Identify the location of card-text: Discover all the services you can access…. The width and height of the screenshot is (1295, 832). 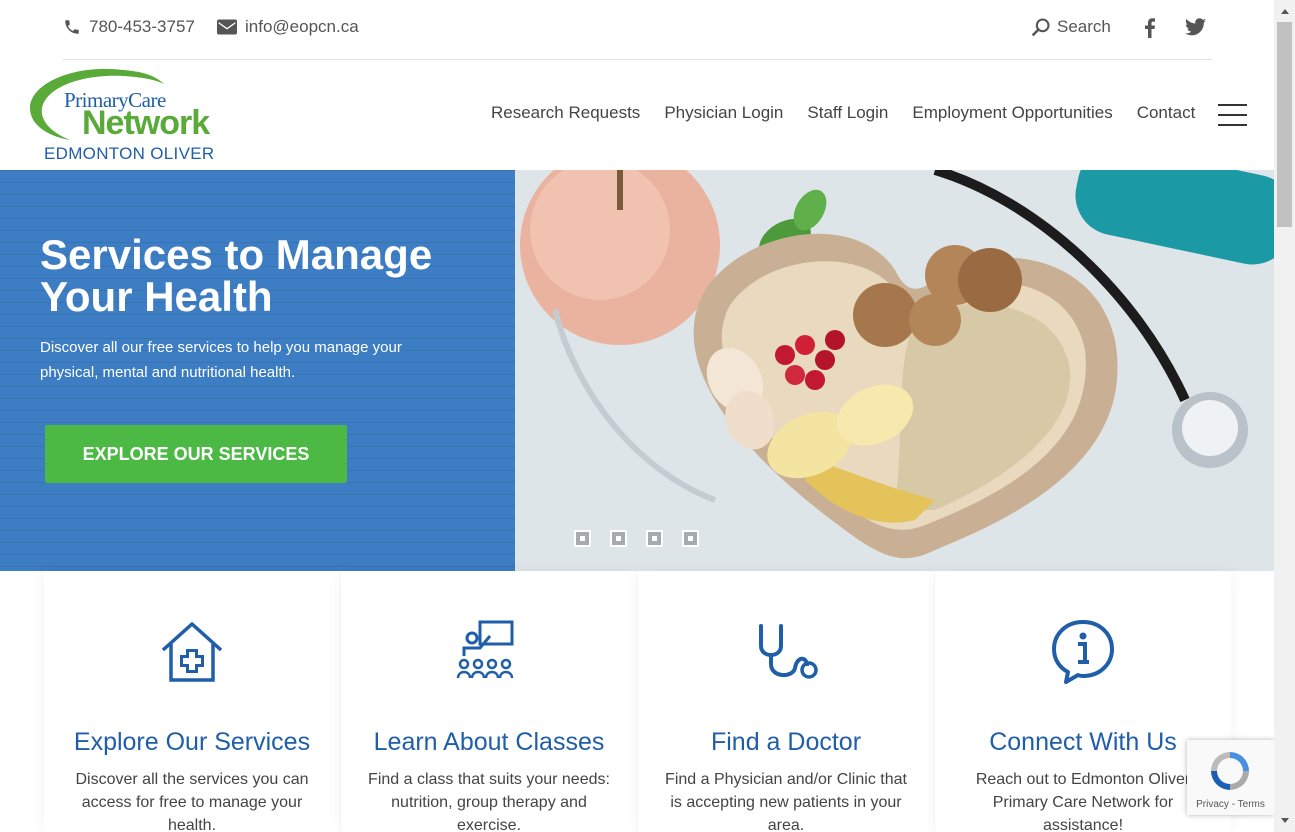
(192, 801).